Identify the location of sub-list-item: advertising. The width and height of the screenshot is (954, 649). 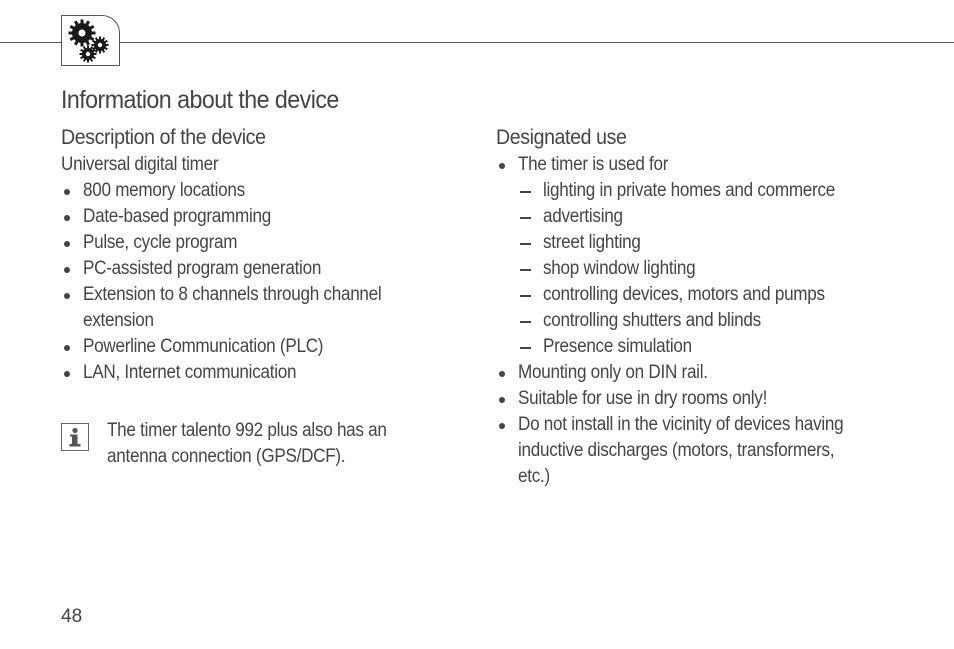
(696, 217).